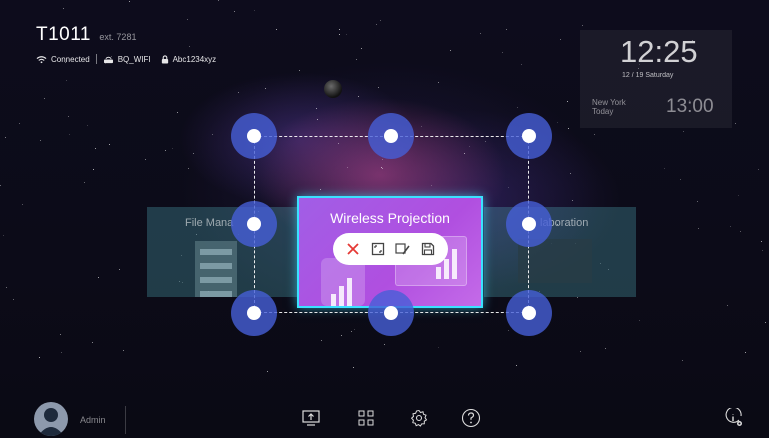 The height and width of the screenshot is (438, 769). Describe the element at coordinates (108, 59) in the screenshot. I see `router-icon` at that location.